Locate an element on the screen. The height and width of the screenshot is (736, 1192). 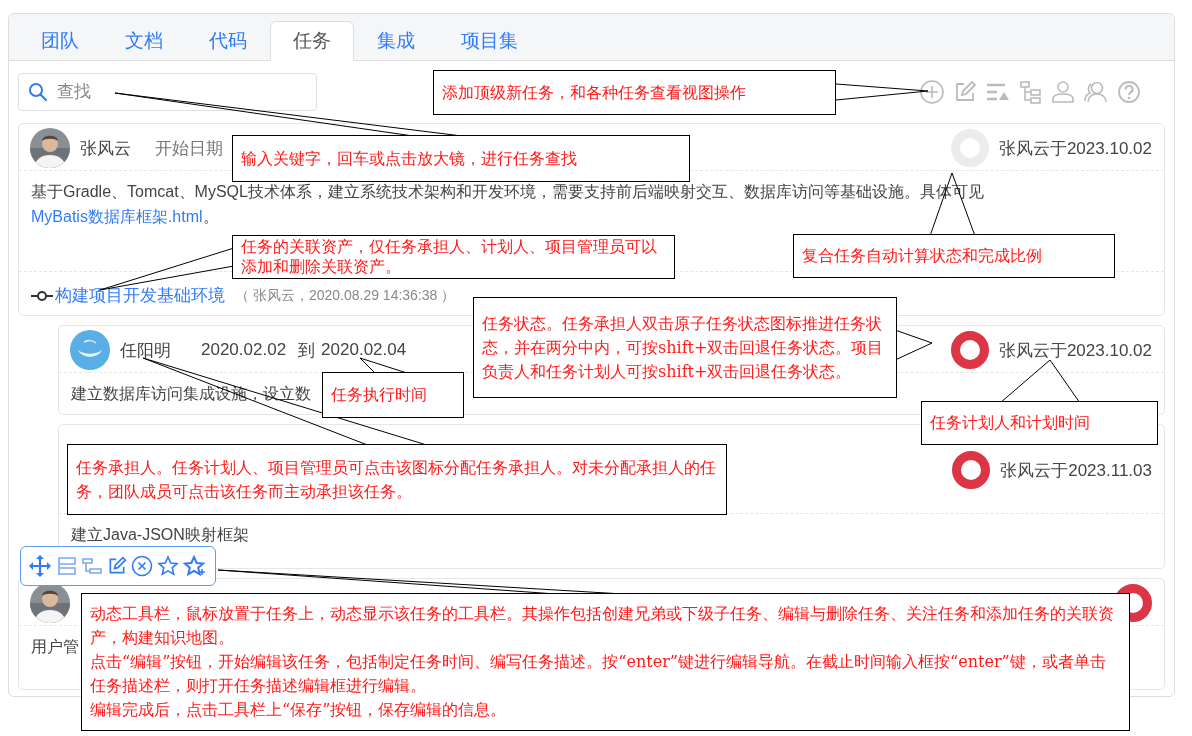
tab: 文档 is located at coordinates (144, 41).